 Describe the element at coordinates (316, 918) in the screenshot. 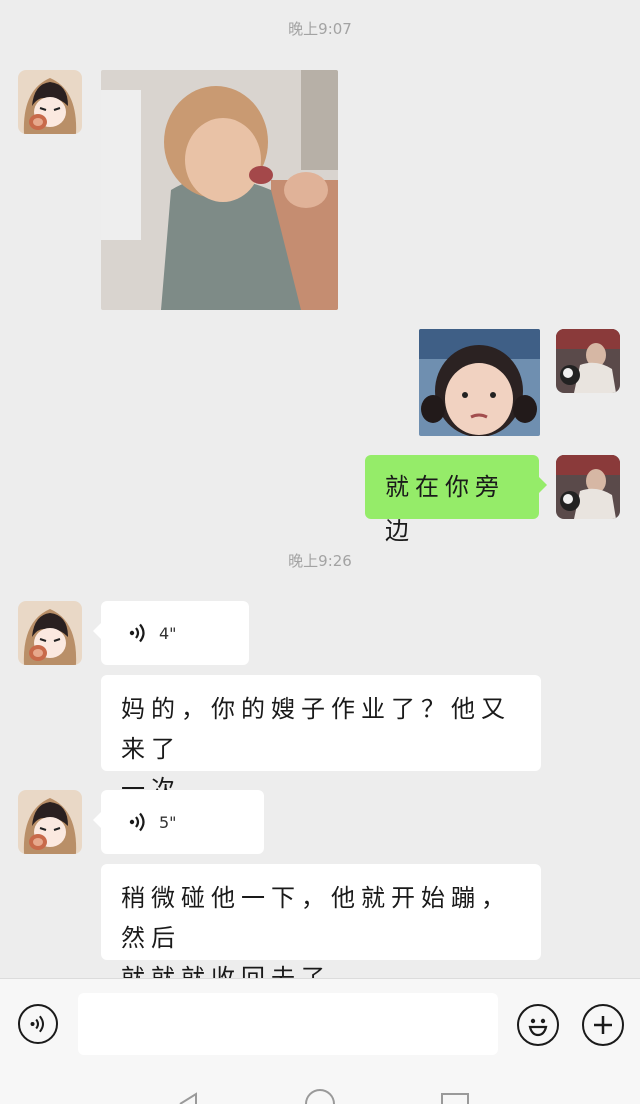

I see `message-text-line: 稍微碰他一下，他就开始蹦，然后` at that location.